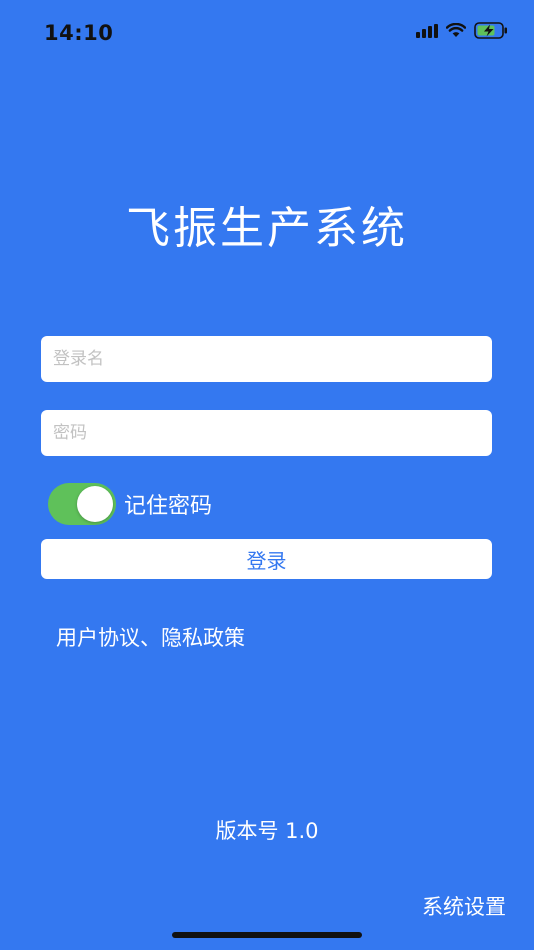 This screenshot has height=950, width=534. Describe the element at coordinates (267, 228) in the screenshot. I see `app-title: 飞振生产系统` at that location.